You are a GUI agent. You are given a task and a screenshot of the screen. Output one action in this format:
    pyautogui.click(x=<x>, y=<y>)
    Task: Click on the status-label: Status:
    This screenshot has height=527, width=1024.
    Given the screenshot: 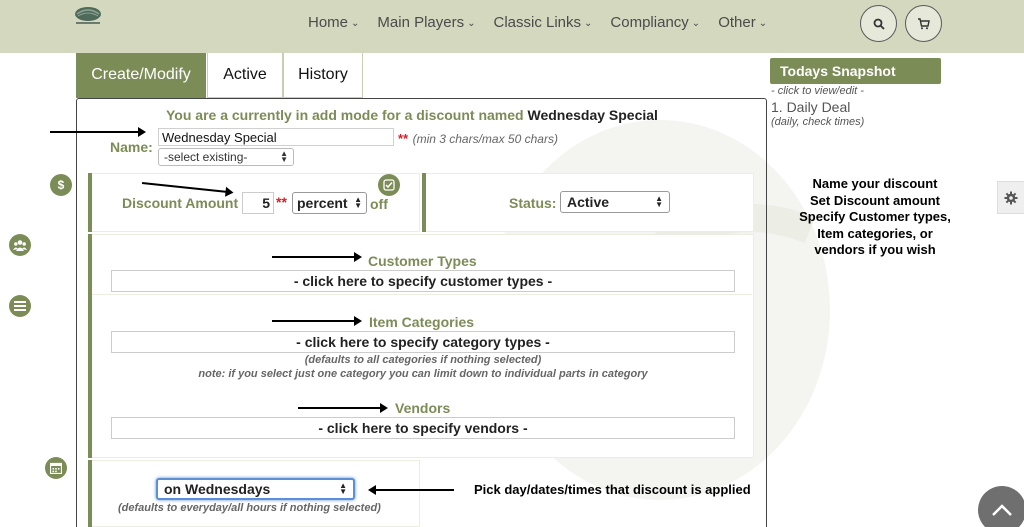 What is the action you would take?
    pyautogui.click(x=533, y=203)
    